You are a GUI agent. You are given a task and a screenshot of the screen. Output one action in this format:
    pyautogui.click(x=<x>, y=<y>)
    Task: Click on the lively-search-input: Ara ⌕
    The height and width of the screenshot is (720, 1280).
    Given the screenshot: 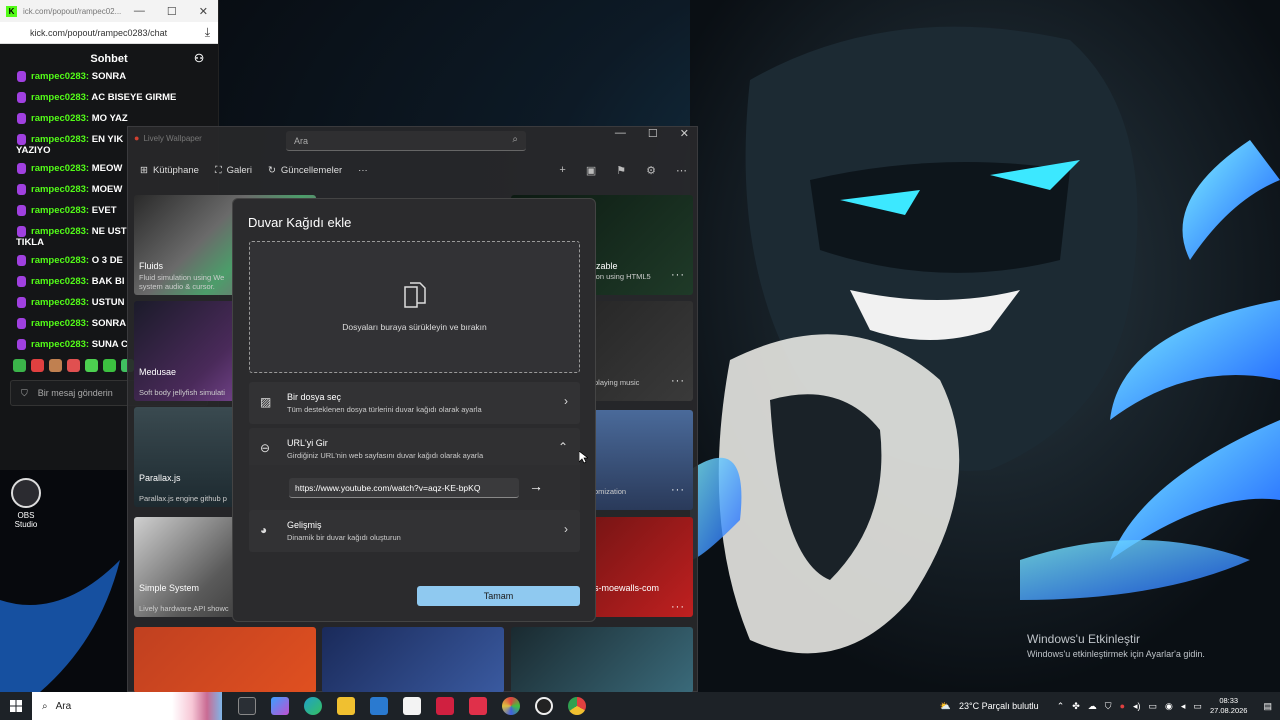 What is the action you would take?
    pyautogui.click(x=406, y=141)
    